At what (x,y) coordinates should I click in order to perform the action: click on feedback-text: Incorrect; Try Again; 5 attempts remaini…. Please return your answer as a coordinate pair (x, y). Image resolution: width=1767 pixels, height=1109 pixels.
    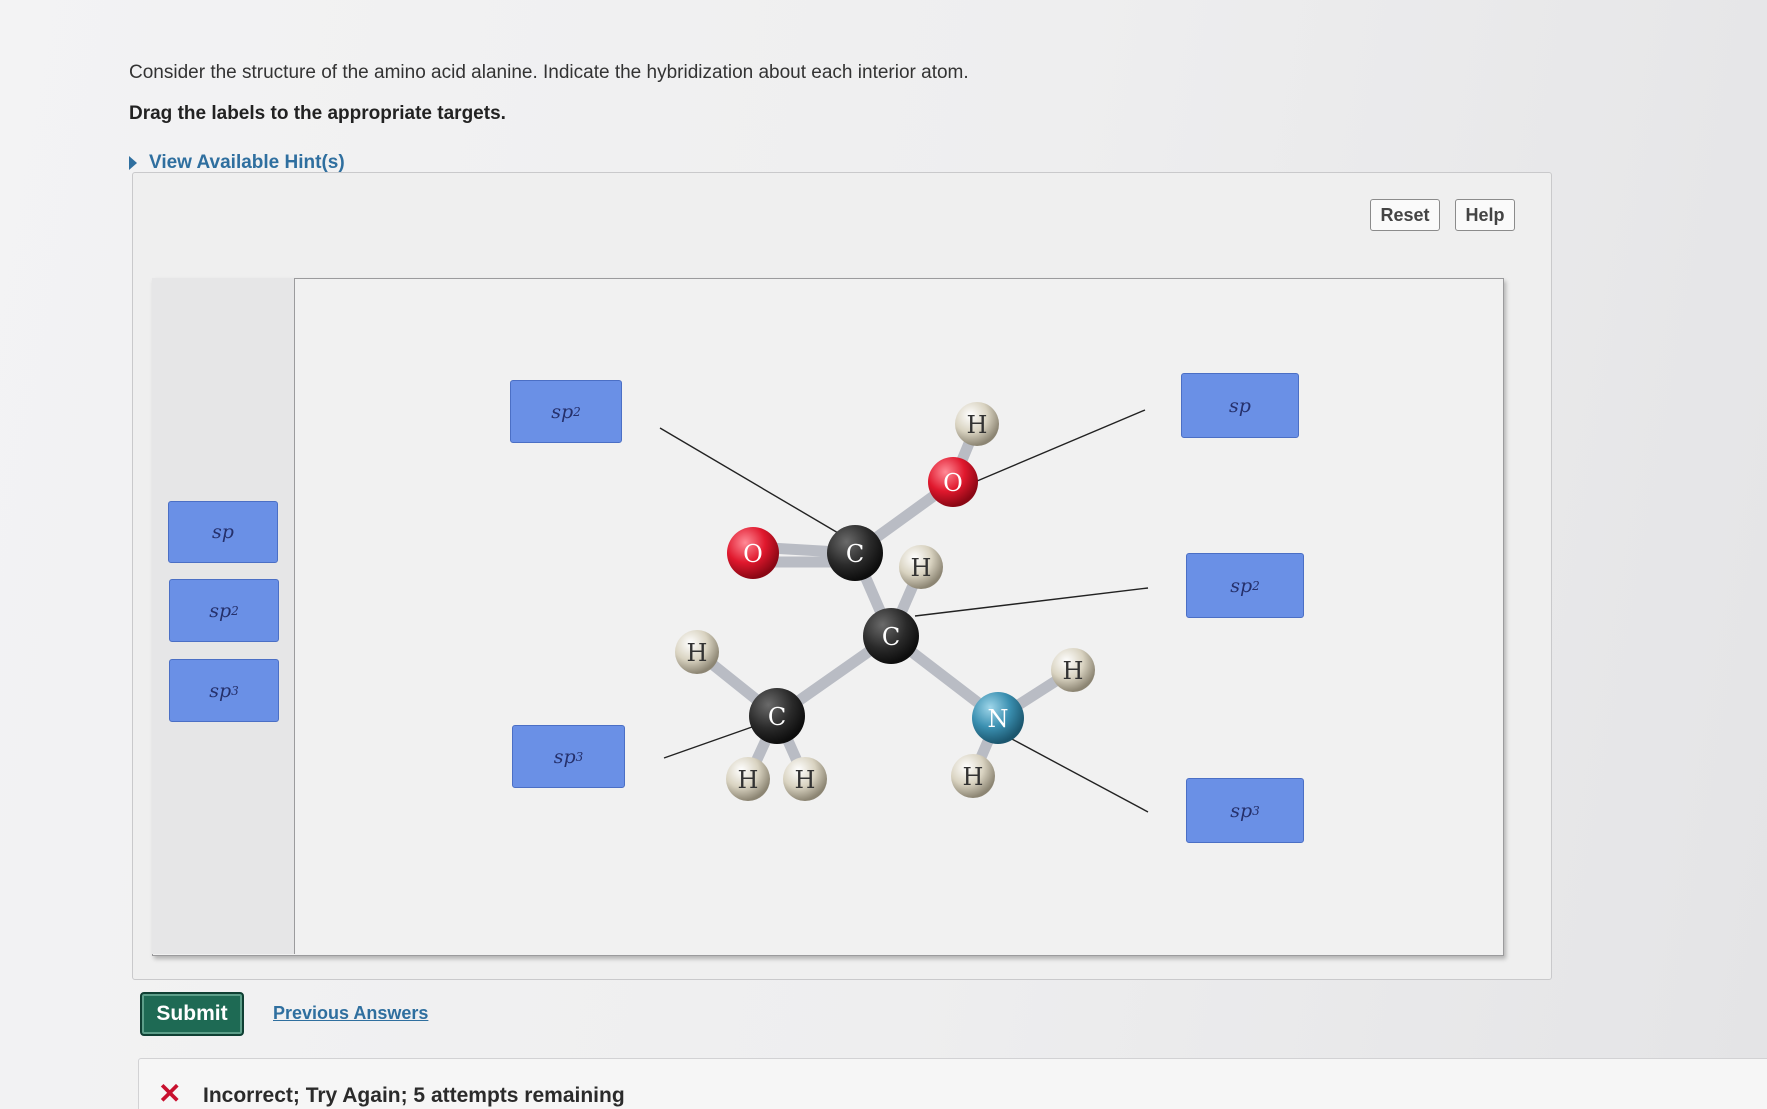
    Looking at the image, I should click on (414, 1095).